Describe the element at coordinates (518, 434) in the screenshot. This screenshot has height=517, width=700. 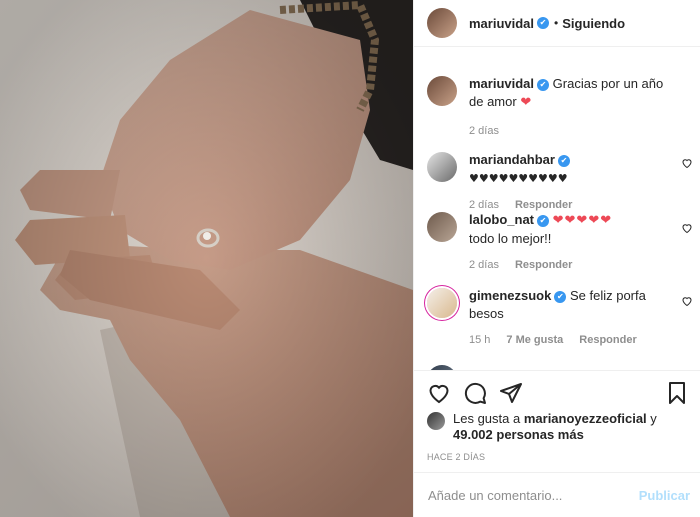
I see `likes-count: 49.002 personas más` at that location.